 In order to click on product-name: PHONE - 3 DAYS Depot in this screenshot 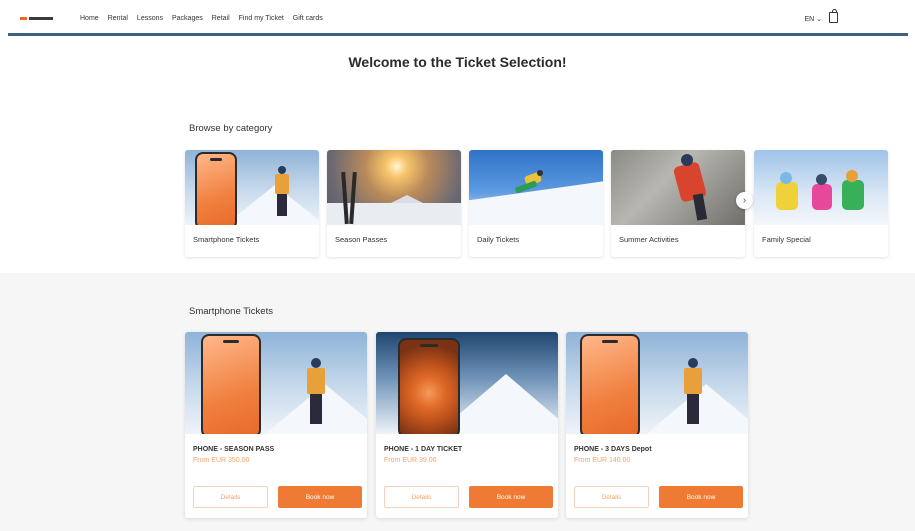, I will do `click(613, 449)`.